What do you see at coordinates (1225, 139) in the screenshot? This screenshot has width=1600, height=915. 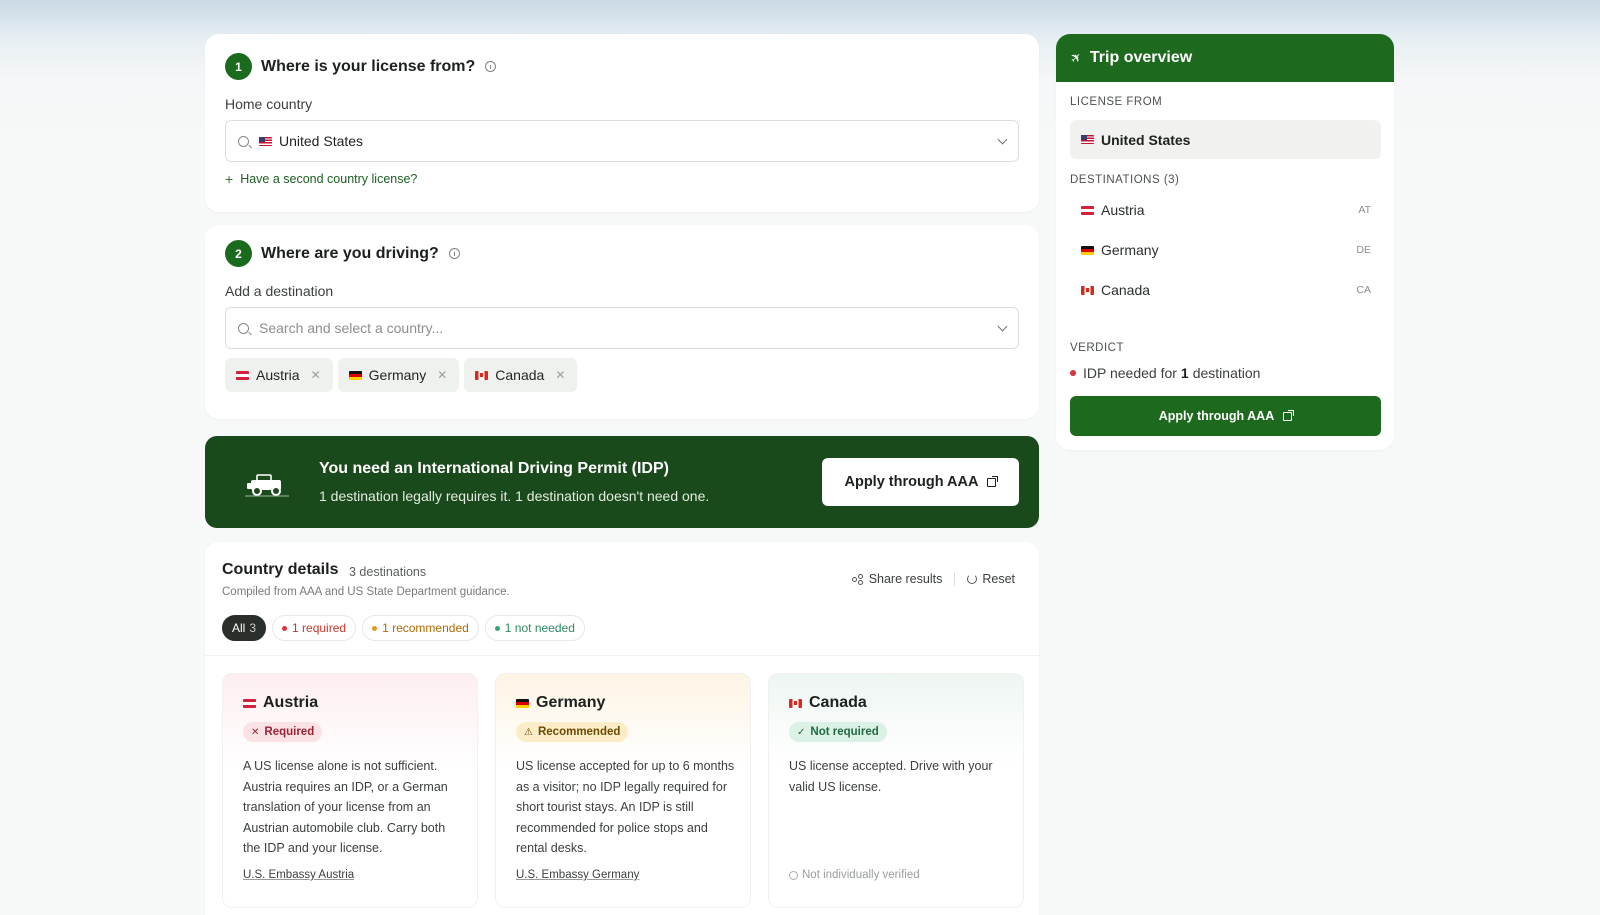 I see `license-country: United States` at bounding box center [1225, 139].